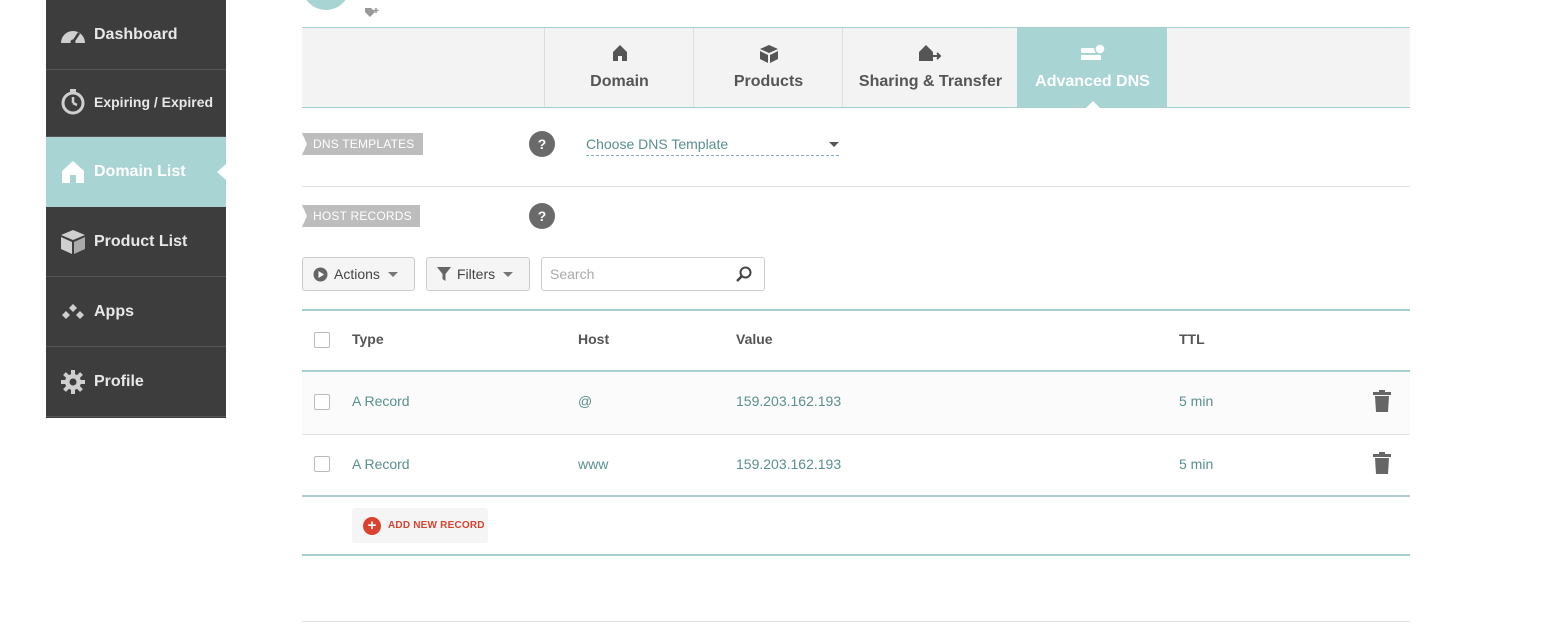 The height and width of the screenshot is (627, 1568). What do you see at coordinates (361, 216) in the screenshot?
I see `host-records-label: HOST RECORDS` at bounding box center [361, 216].